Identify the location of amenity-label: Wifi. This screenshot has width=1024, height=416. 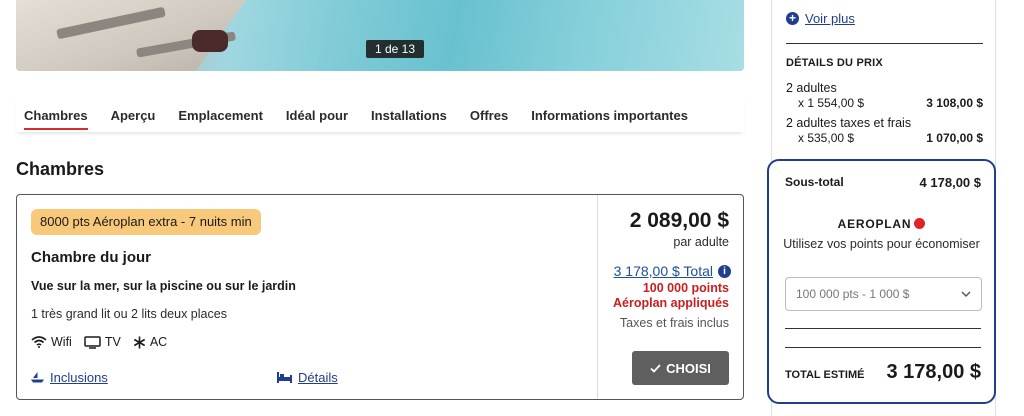
(61, 342).